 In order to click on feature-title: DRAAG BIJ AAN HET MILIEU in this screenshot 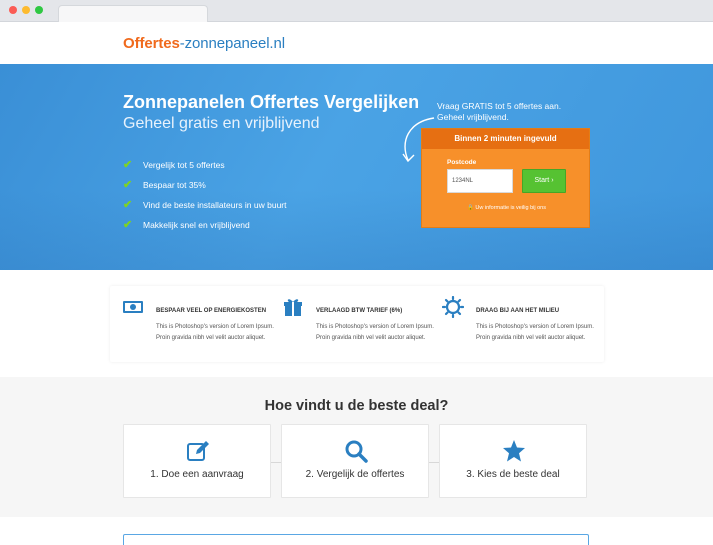, I will do `click(518, 311)`.